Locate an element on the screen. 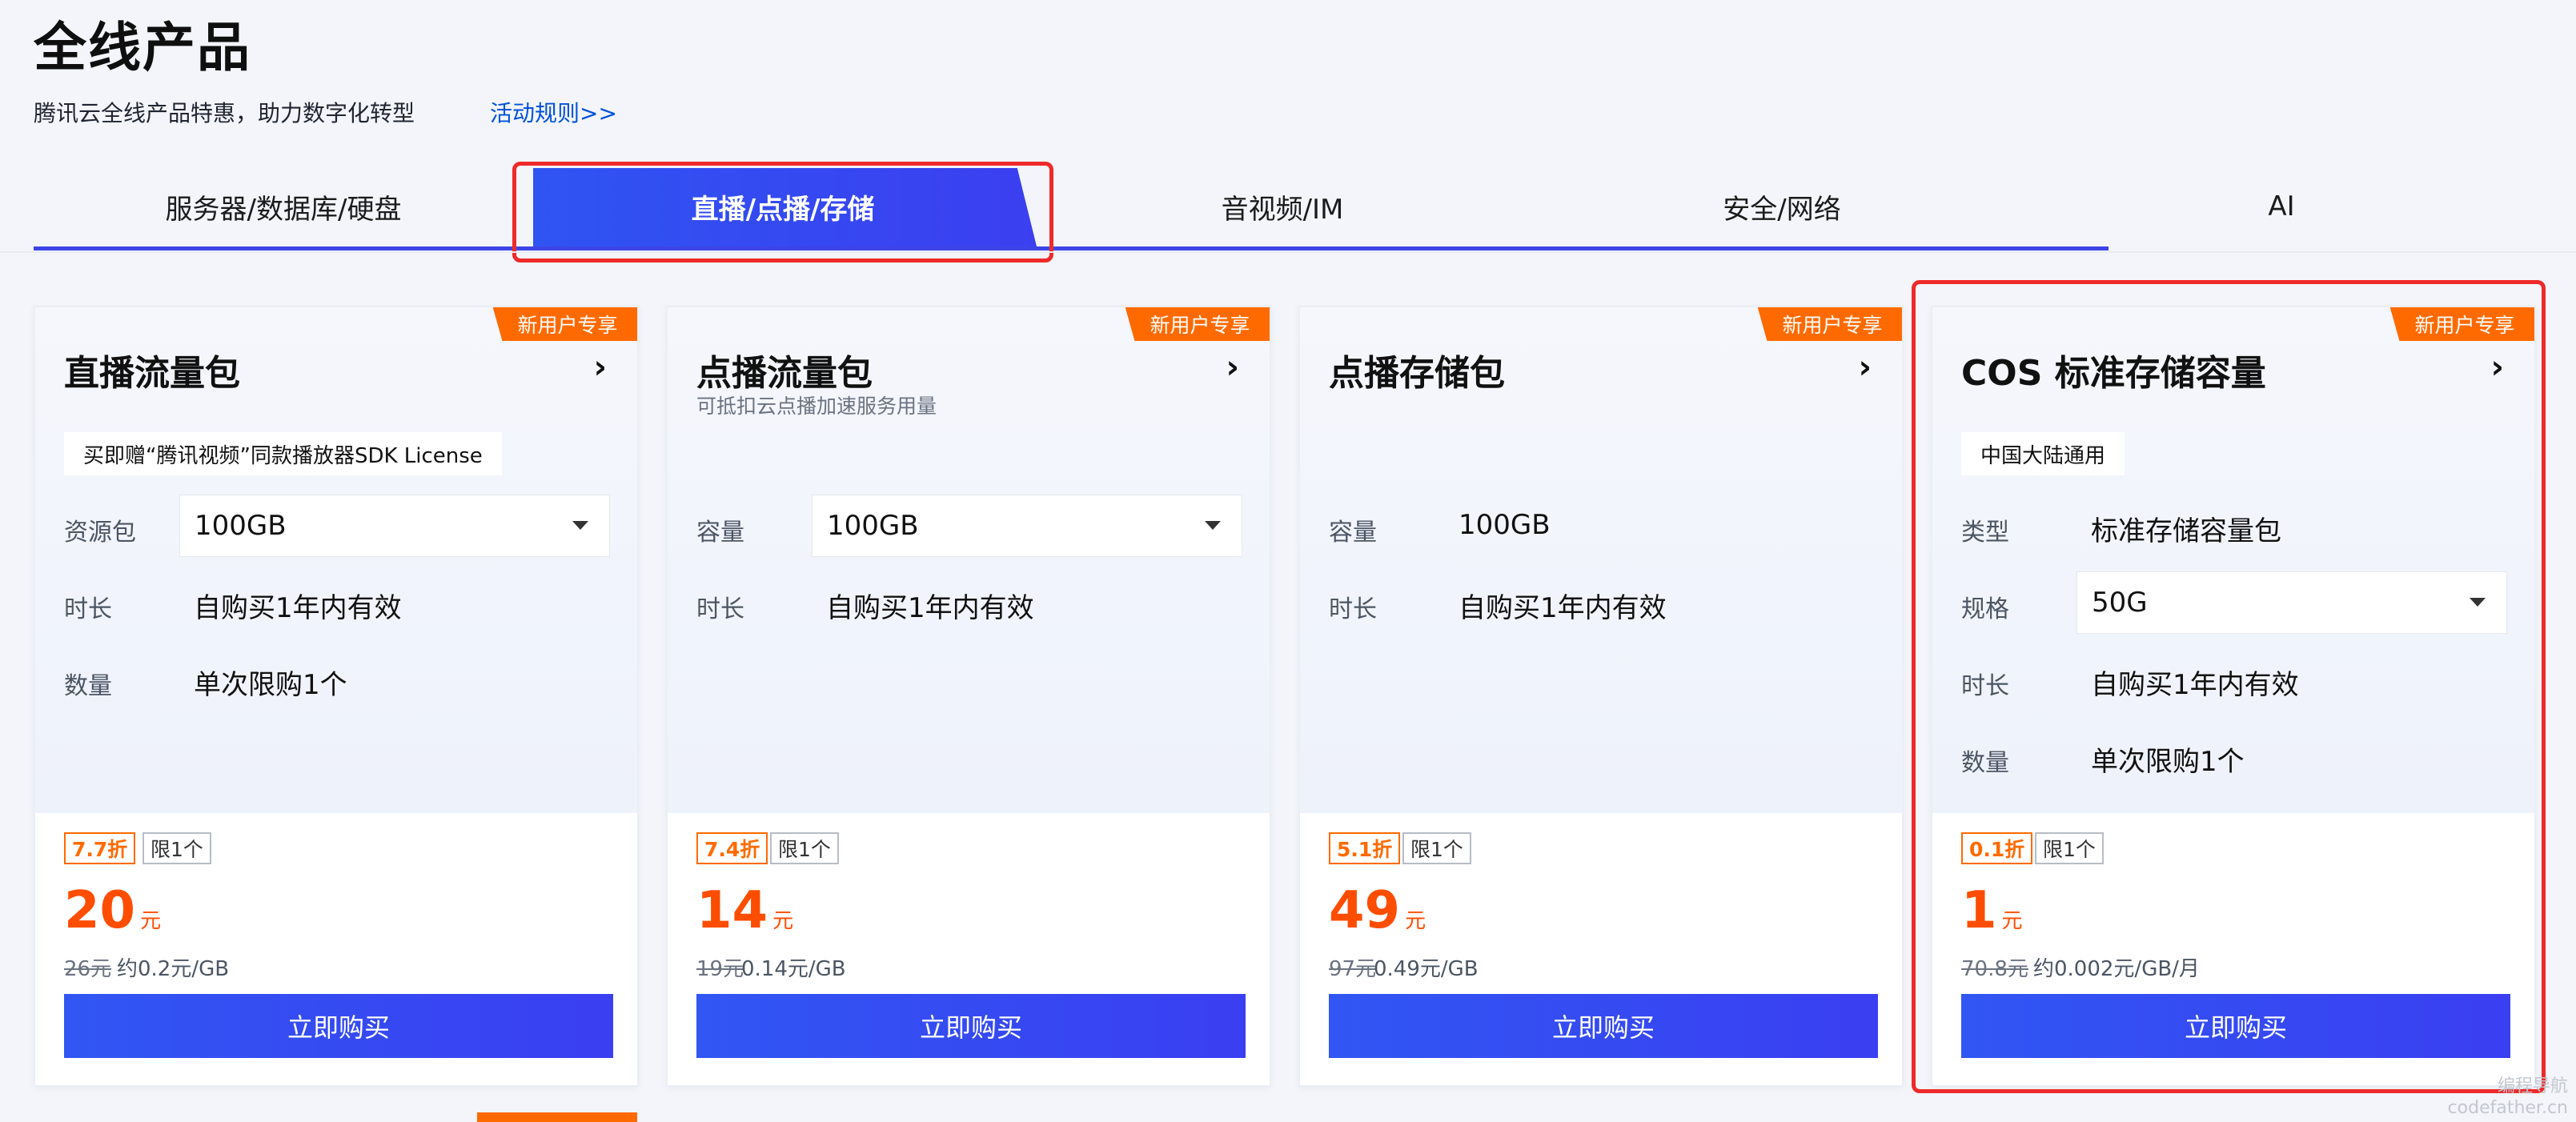 The width and height of the screenshot is (2576, 1122). row-value-capacity: 100GB is located at coordinates (1505, 525).